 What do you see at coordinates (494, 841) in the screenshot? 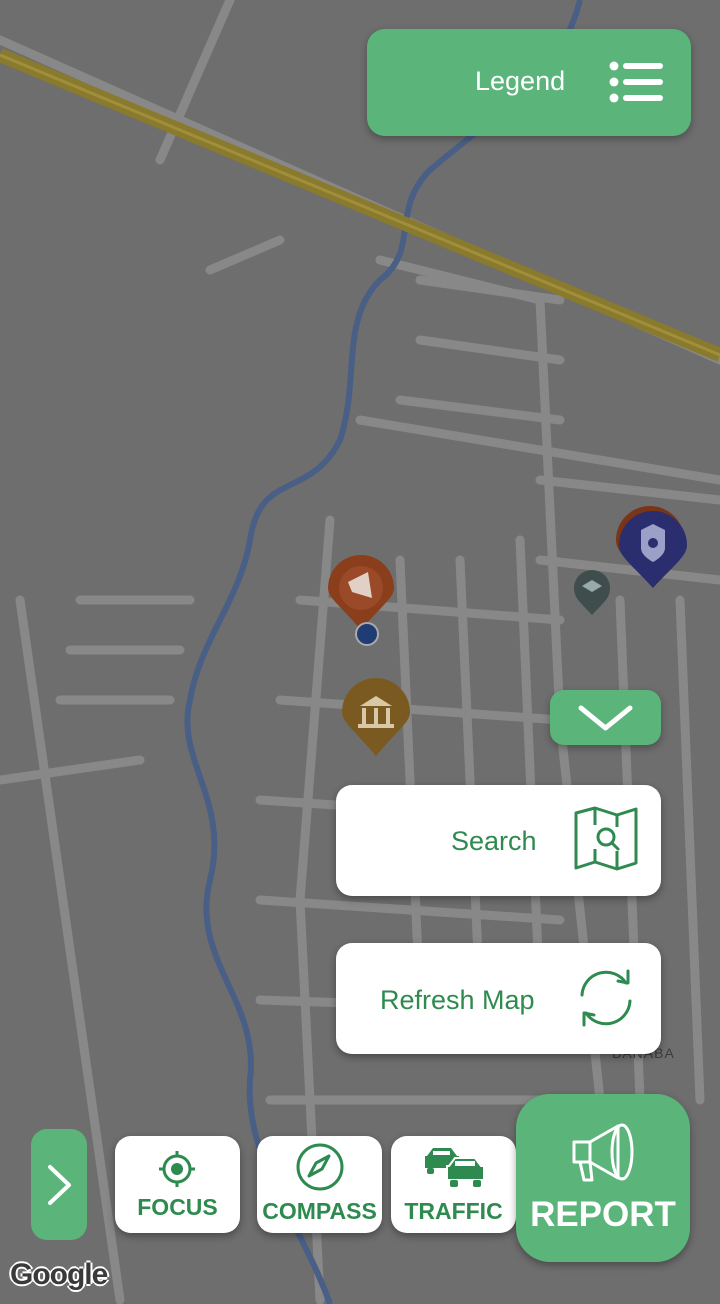
I see `search-label: Search` at bounding box center [494, 841].